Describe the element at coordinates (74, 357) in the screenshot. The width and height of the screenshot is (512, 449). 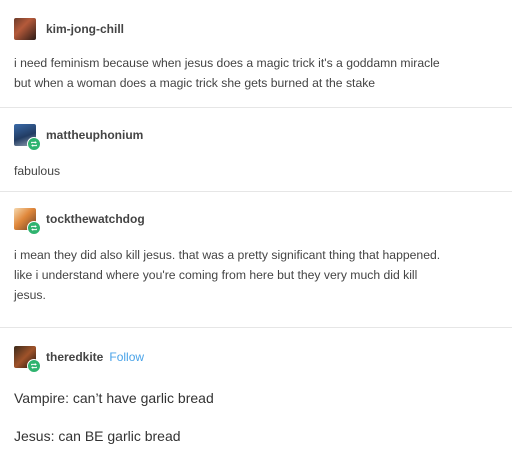
I see `post-username: theredkite` at that location.